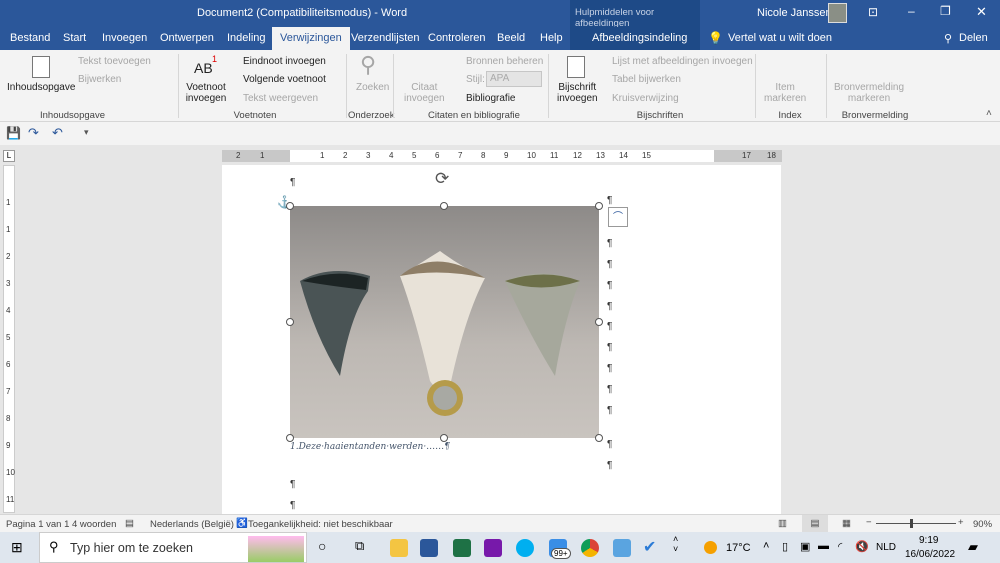 The width and height of the screenshot is (1000, 563). What do you see at coordinates (9, 156) in the screenshot?
I see `tab-selector: L` at bounding box center [9, 156].